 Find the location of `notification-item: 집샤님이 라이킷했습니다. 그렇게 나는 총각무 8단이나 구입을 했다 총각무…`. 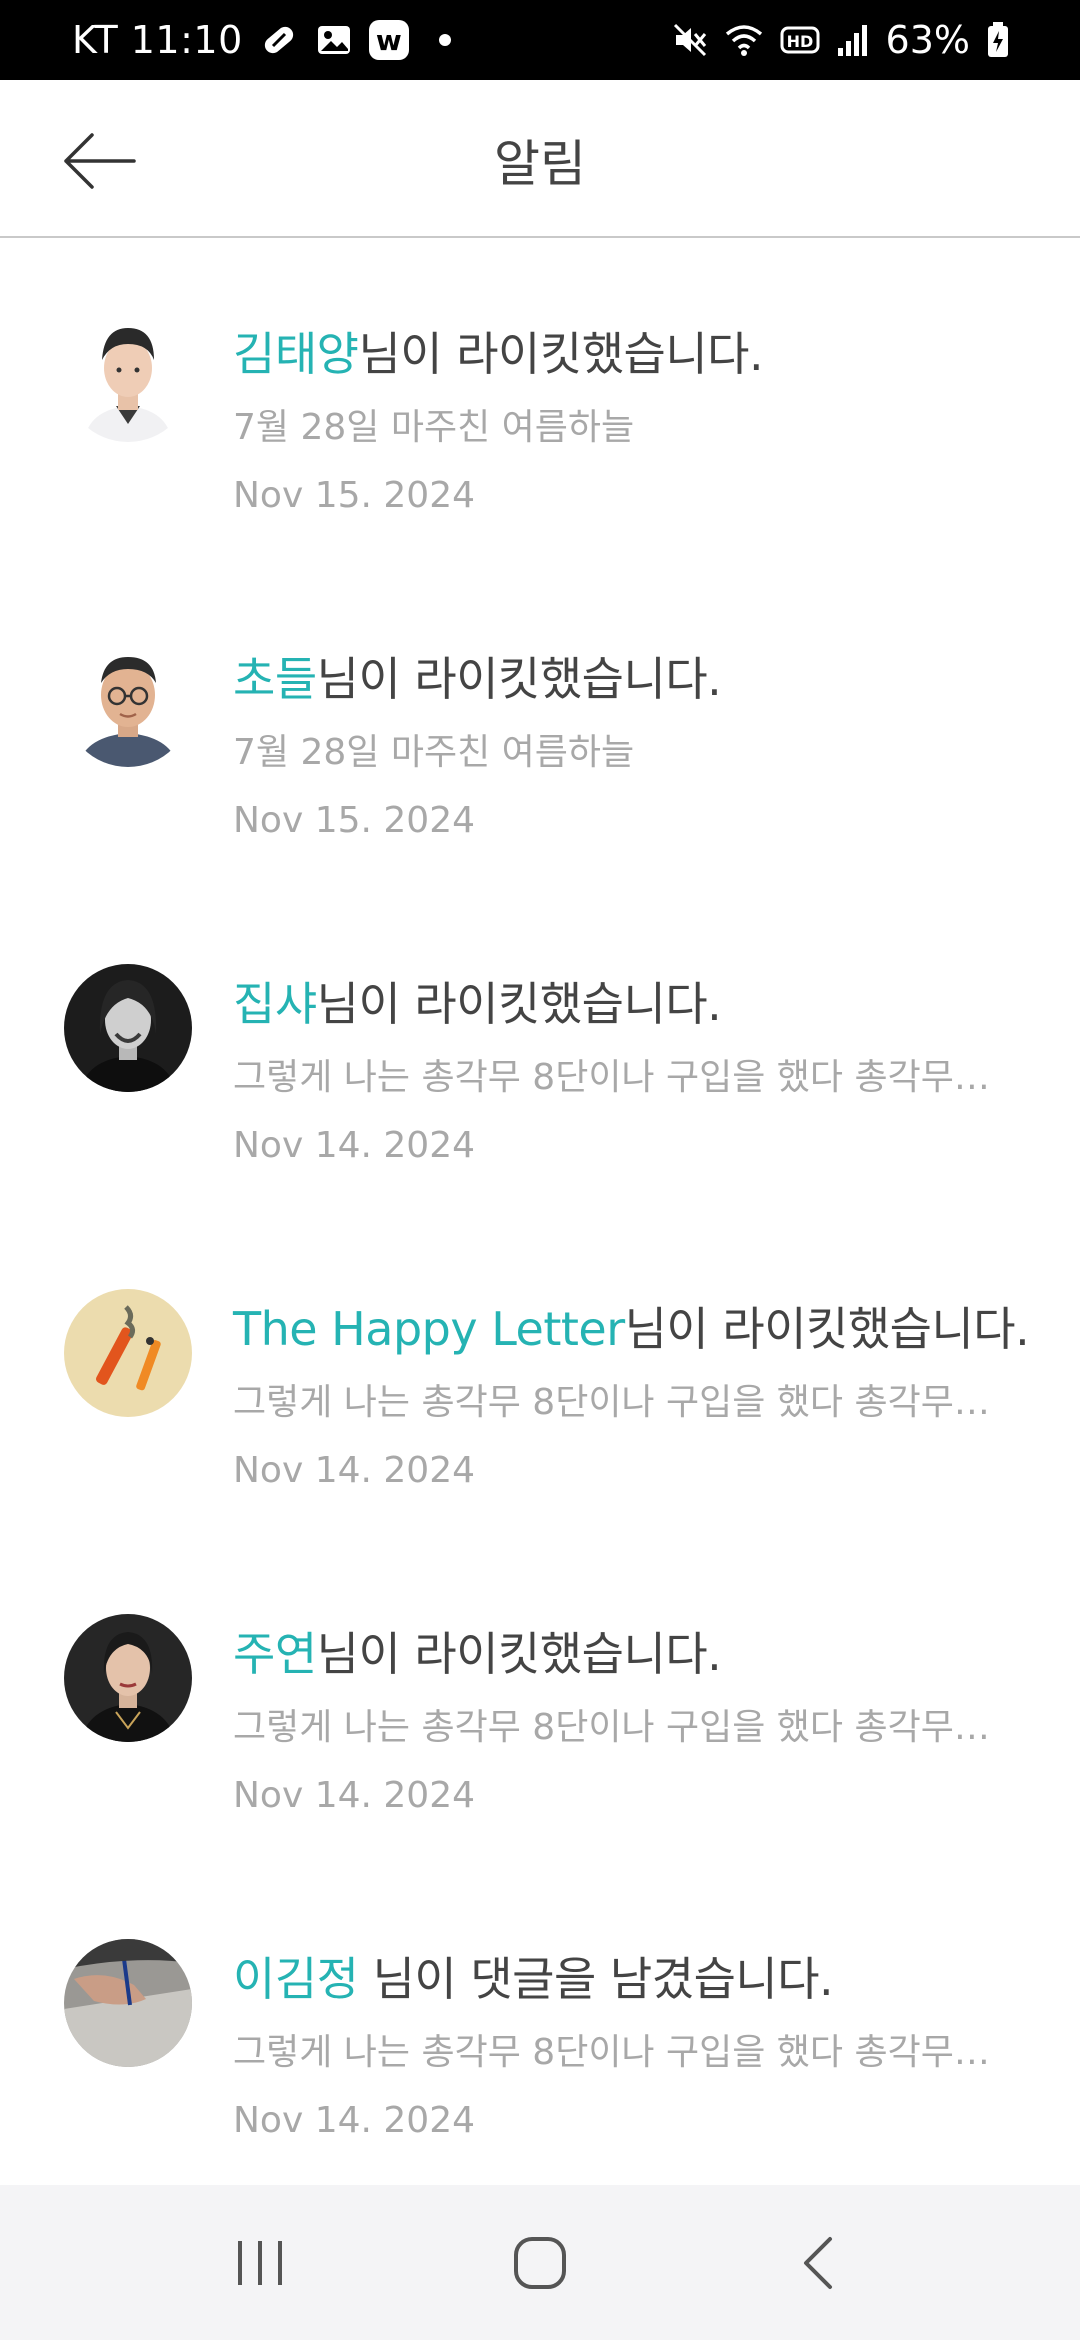

notification-item: 집샤님이 라이킷했습니다. 그렇게 나는 총각무 8단이나 구입을 했다 총각무… is located at coordinates (540, 1052).